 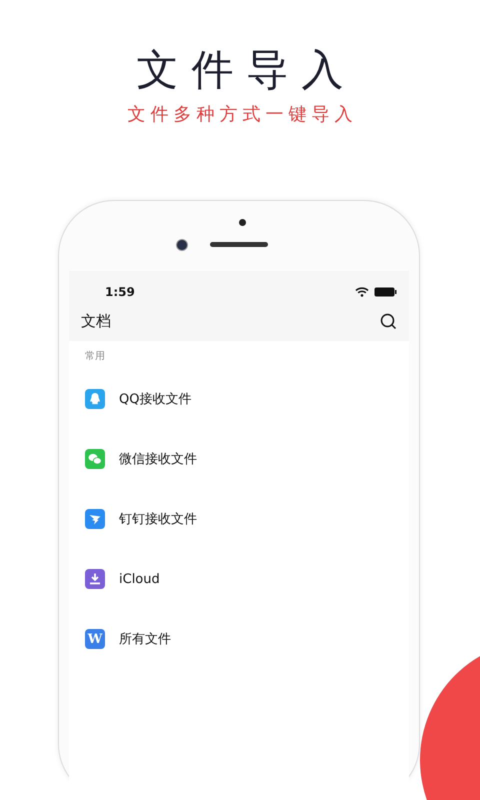 I want to click on headline-subtitle: 文件多种方式一键导入, so click(x=243, y=115).